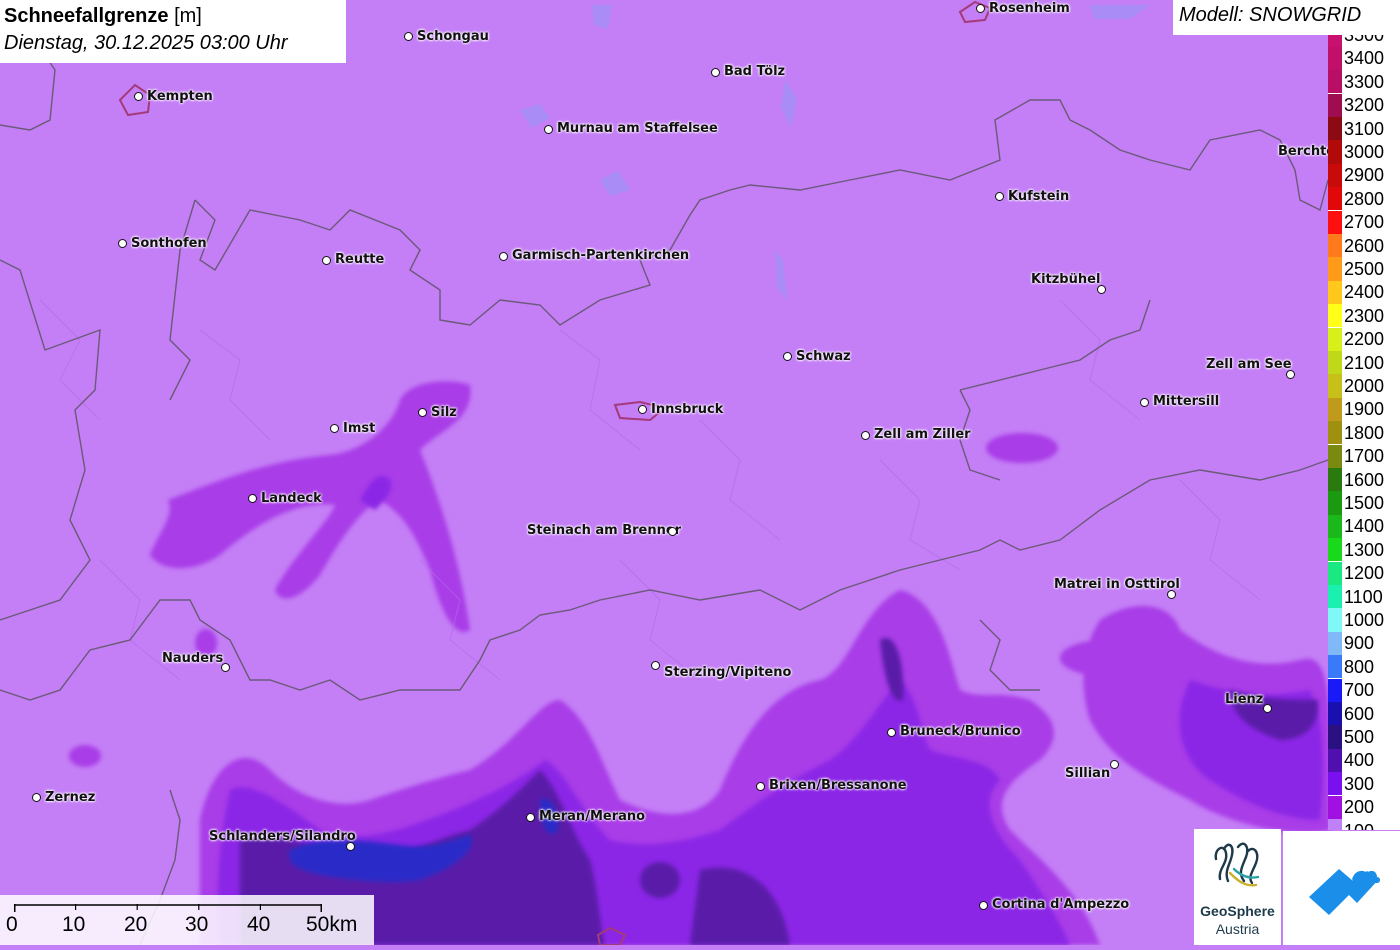 The height and width of the screenshot is (950, 1400). What do you see at coordinates (1359, 643) in the screenshot?
I see `legend-label: 900` at bounding box center [1359, 643].